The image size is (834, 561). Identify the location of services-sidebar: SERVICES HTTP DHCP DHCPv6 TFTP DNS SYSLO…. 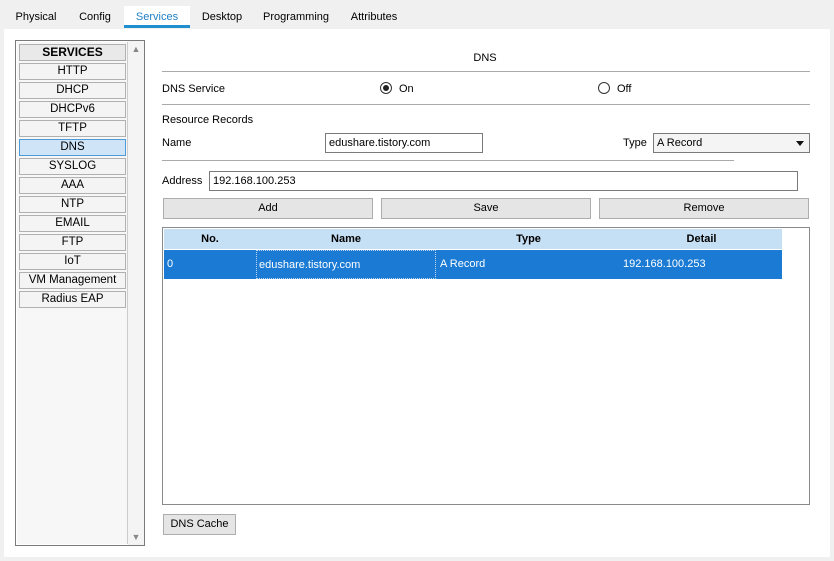
(80, 293).